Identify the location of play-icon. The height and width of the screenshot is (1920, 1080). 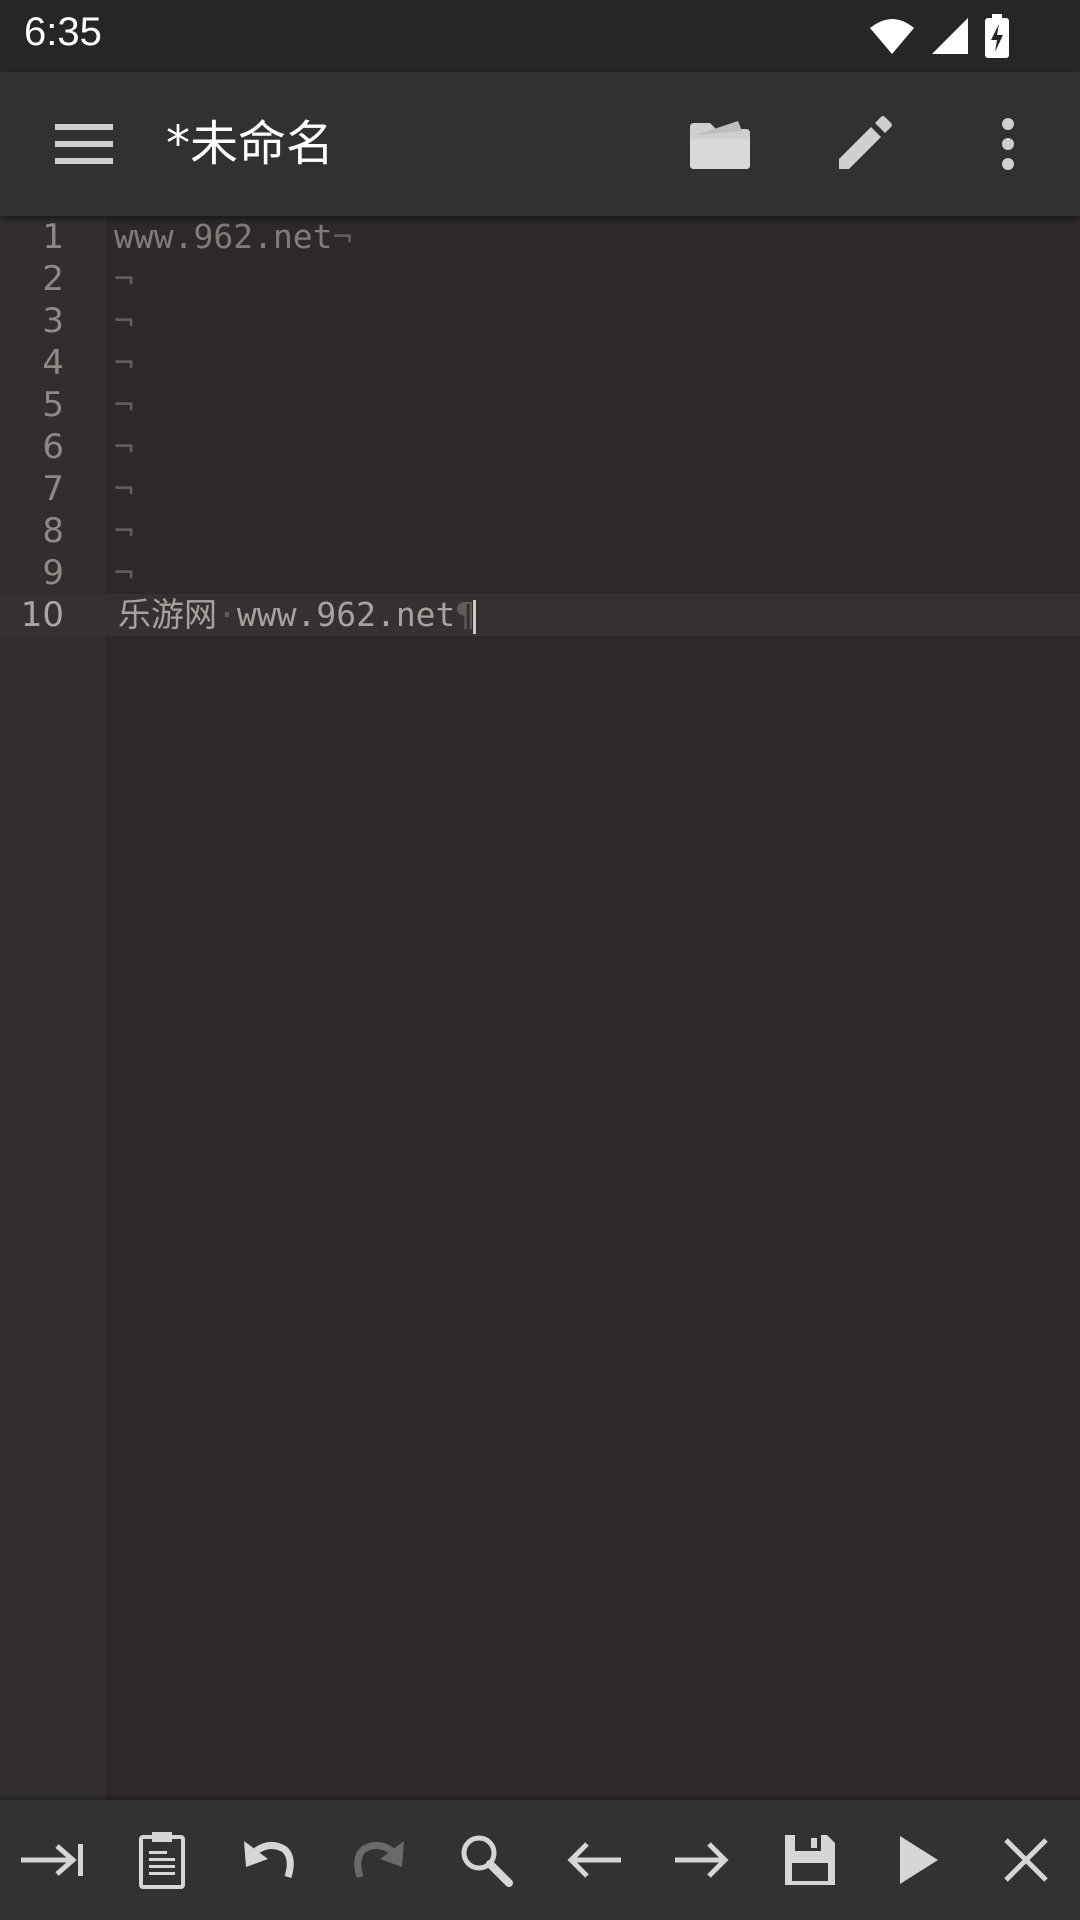
(919, 1860).